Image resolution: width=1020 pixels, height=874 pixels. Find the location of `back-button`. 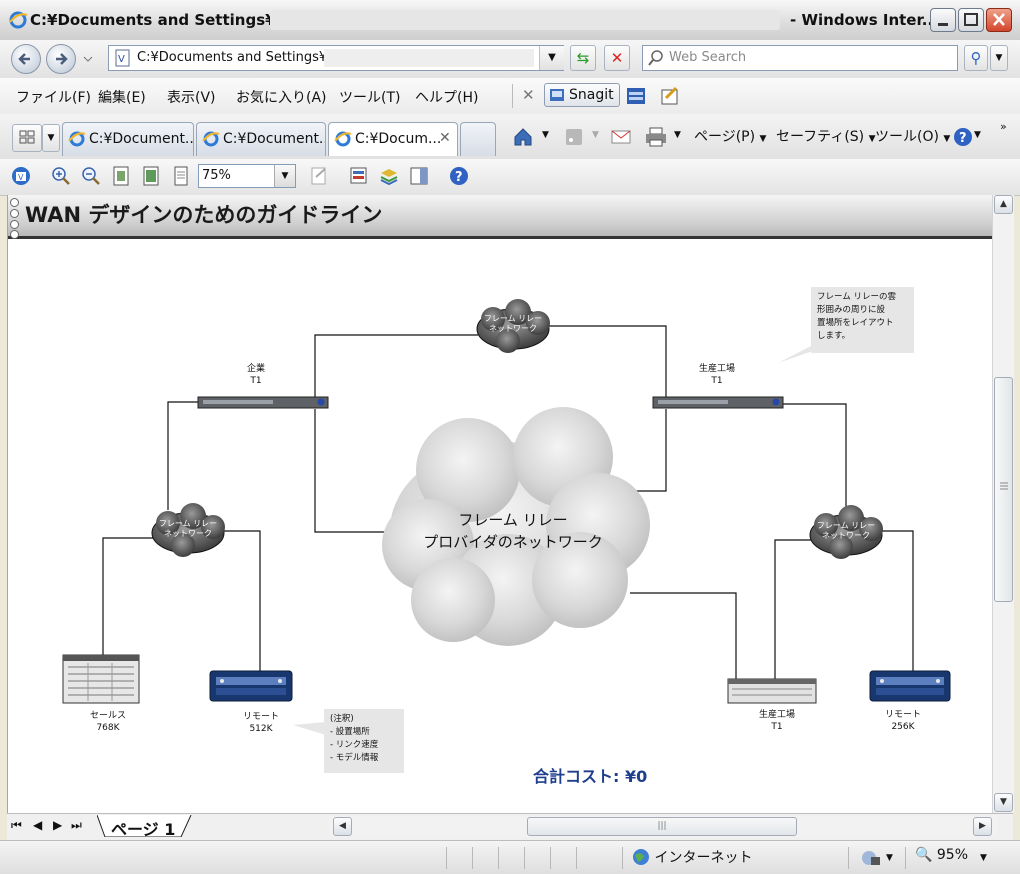

back-button is located at coordinates (26, 59).